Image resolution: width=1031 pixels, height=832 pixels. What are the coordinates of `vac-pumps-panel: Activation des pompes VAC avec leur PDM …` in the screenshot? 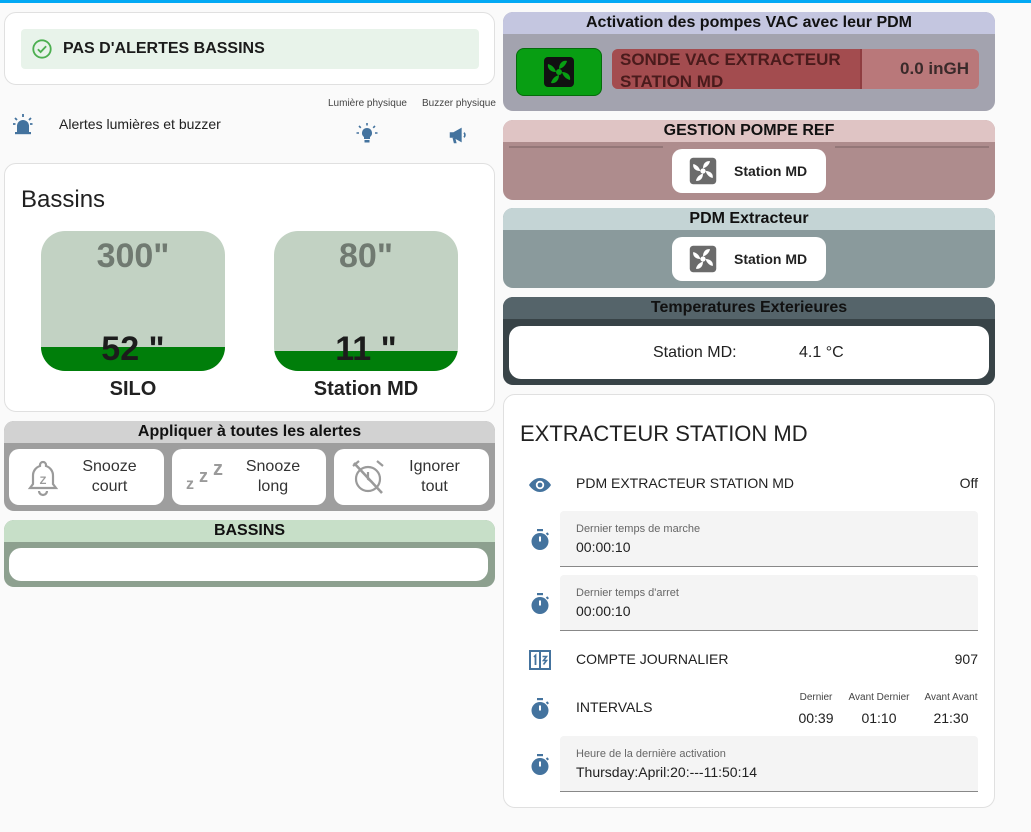 It's located at (749, 61).